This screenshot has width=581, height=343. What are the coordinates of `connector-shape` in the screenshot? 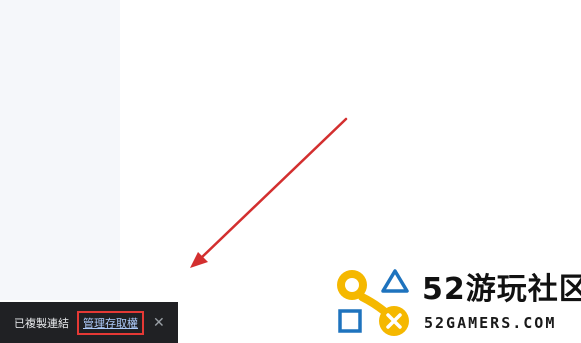 It's located at (373, 304).